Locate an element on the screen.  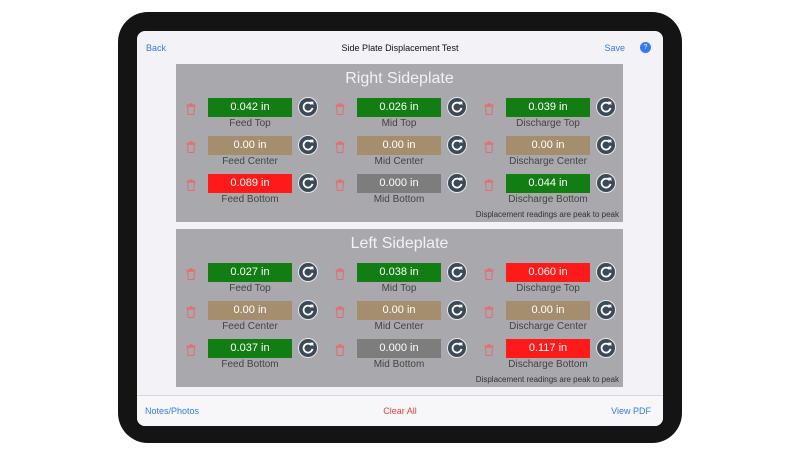
reading-cell-right-mid-bottom: 0.000 in Mid Bottom is located at coordinates (405, 191).